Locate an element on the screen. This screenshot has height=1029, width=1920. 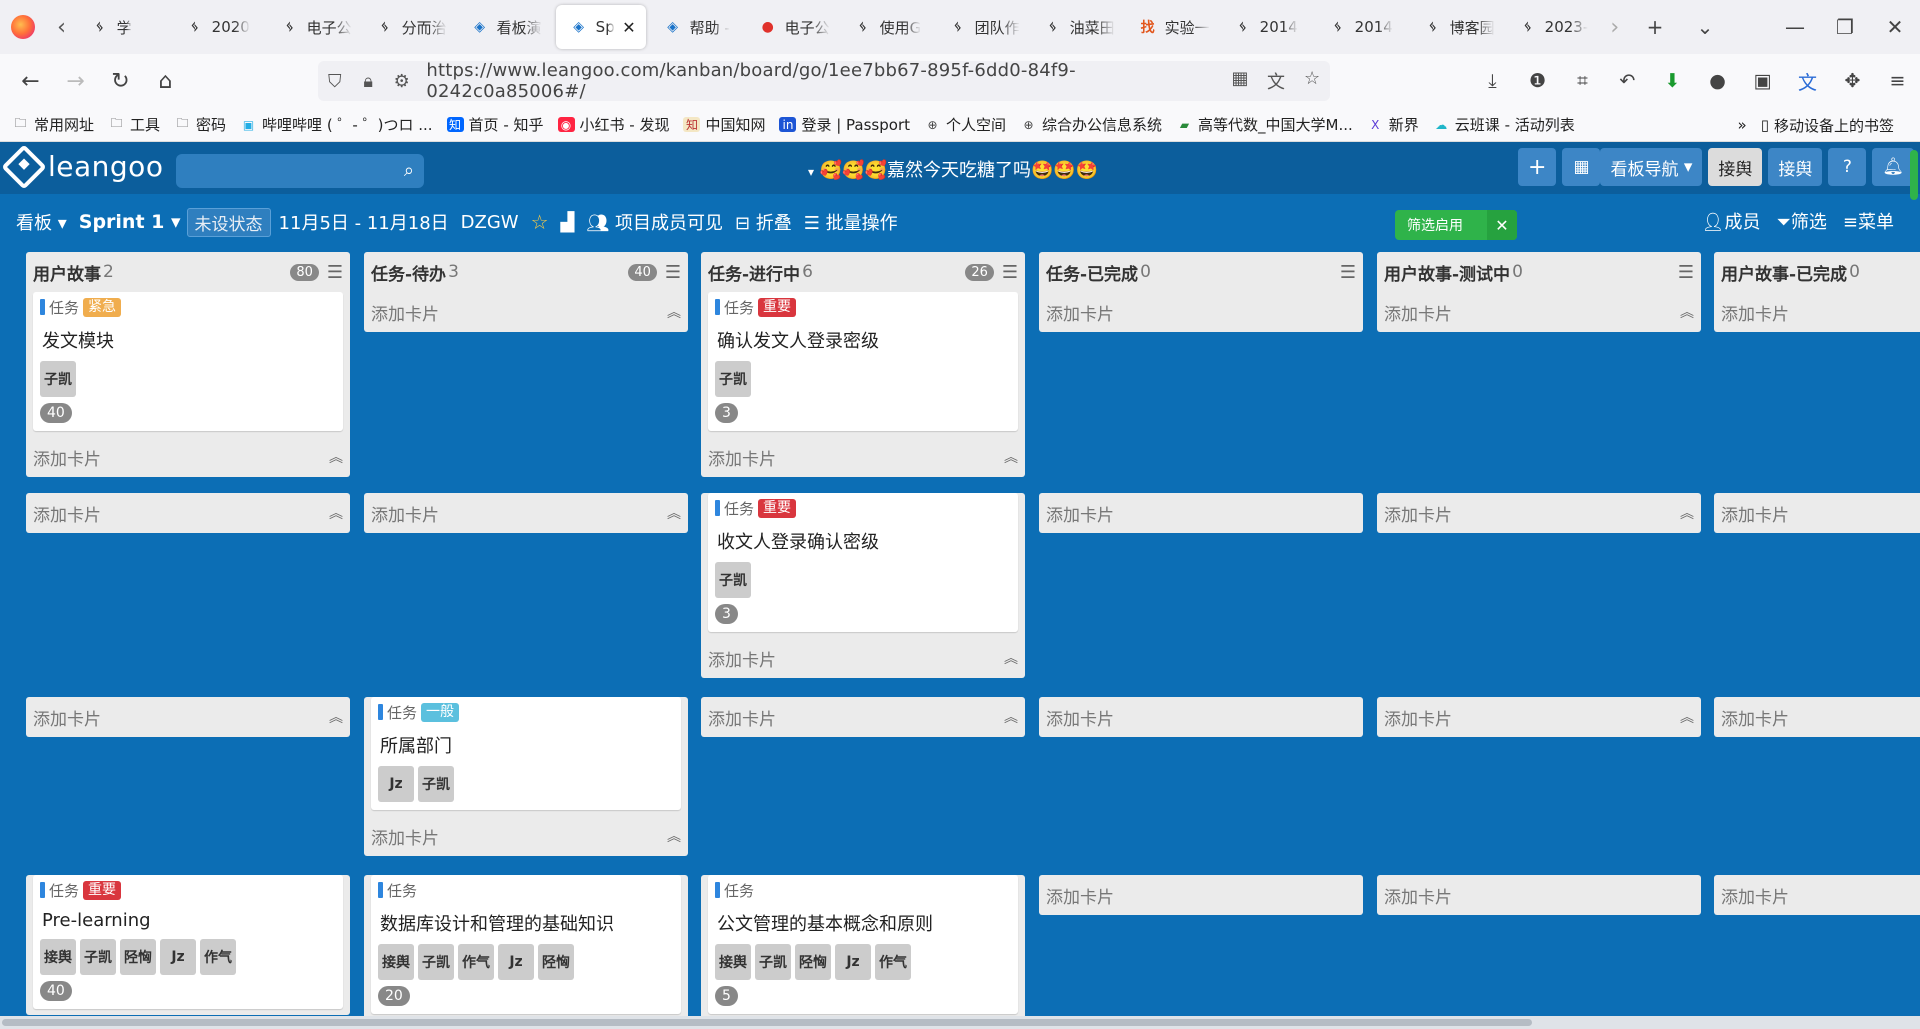
browser-tab: ᛃ 2023- is located at coordinates (1552, 27).